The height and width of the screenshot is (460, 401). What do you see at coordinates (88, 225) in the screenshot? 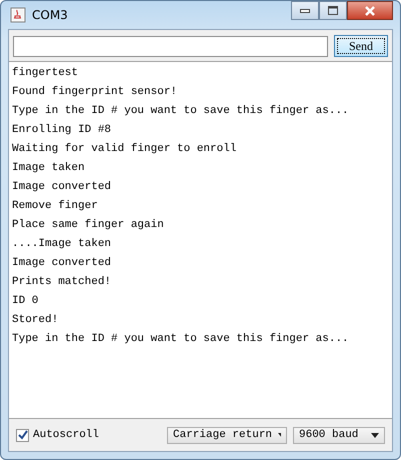
I see `output-line: Place same finger again` at bounding box center [88, 225].